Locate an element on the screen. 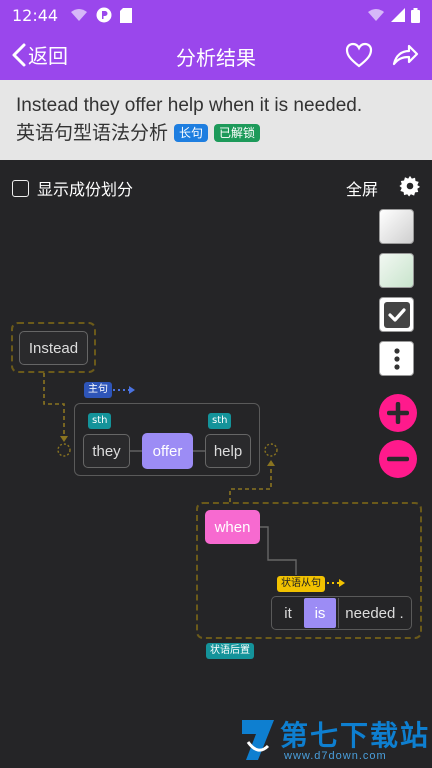 The height and width of the screenshot is (768, 432). signal-icon is located at coordinates (398, 15).